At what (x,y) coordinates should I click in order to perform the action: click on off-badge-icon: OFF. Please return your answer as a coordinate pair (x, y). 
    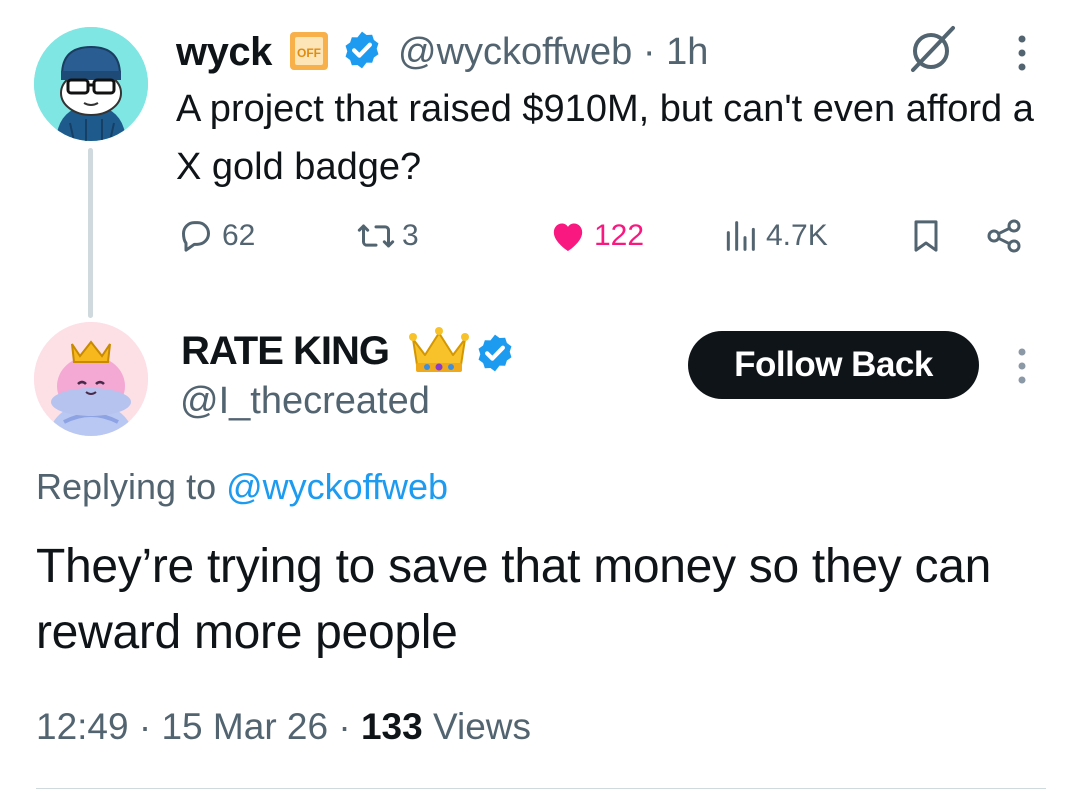
    Looking at the image, I should click on (309, 51).